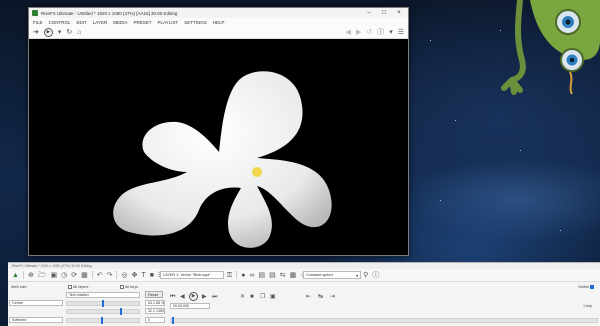  Describe the element at coordinates (365, 275) in the screenshot. I see `pin-icon: ⚲` at that location.